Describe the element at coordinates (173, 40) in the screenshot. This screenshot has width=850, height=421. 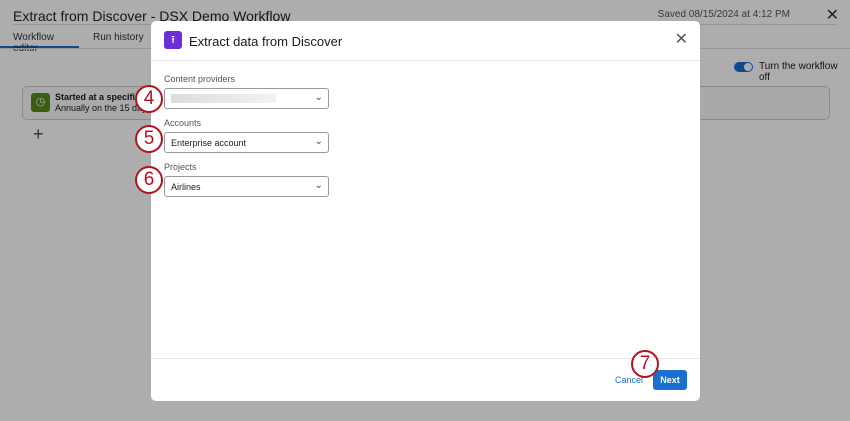
I see `upload-icon: ⭱` at that location.